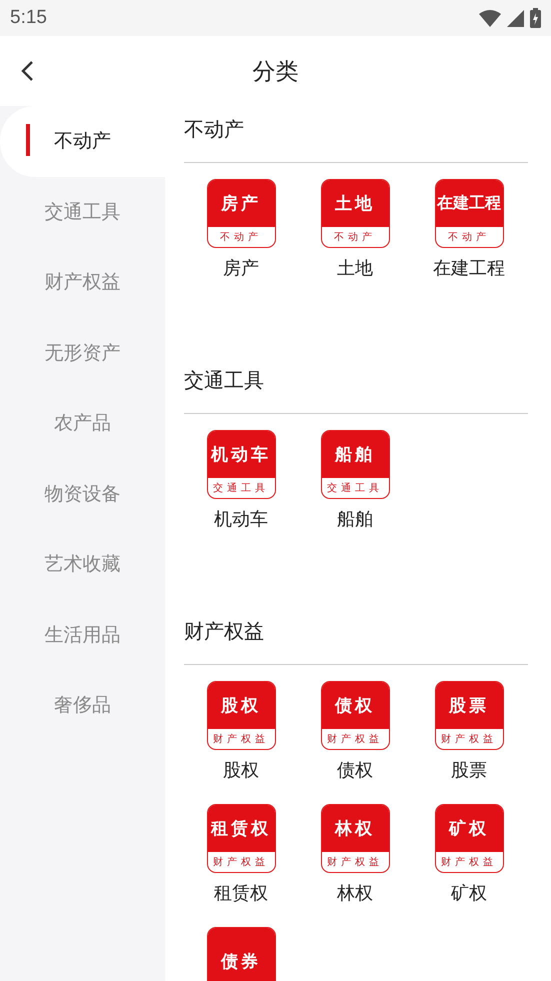 Image resolution: width=551 pixels, height=981 pixels. I want to click on category-icon: 机动车 交通工具, so click(241, 464).